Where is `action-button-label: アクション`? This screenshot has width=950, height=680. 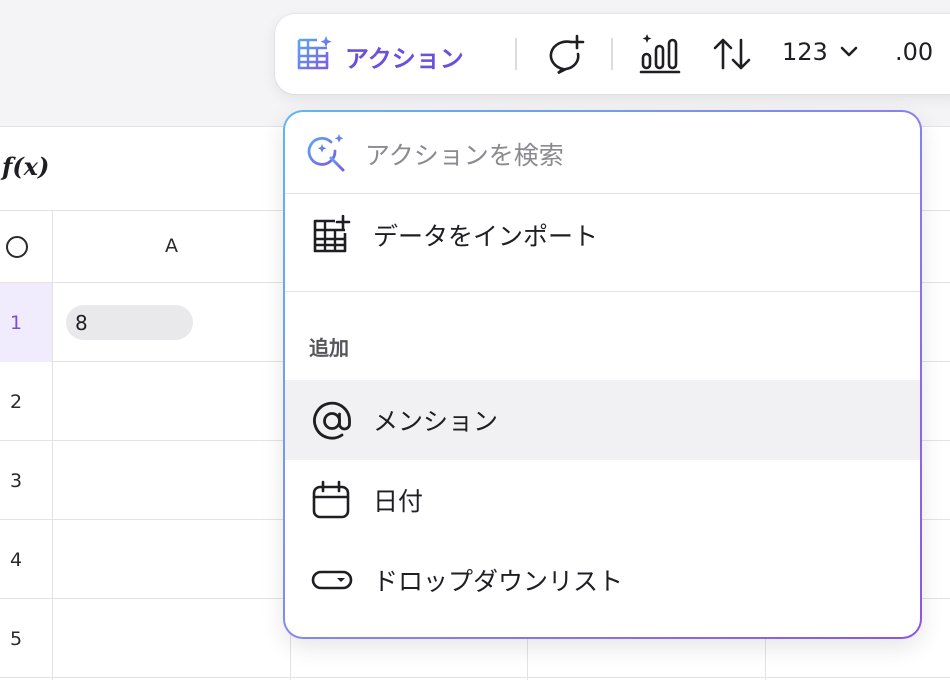
action-button-label: アクション is located at coordinates (404, 58).